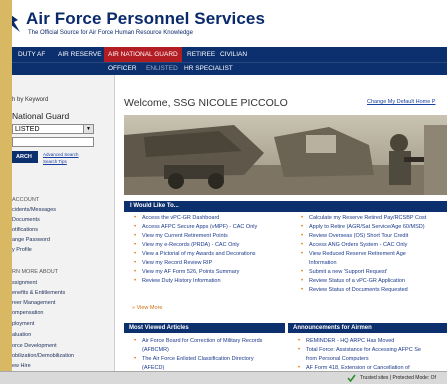  Describe the element at coordinates (206, 103) in the screenshot. I see `welcome-heading: Welcome, SSG NICOLE PICCOLO` at that location.